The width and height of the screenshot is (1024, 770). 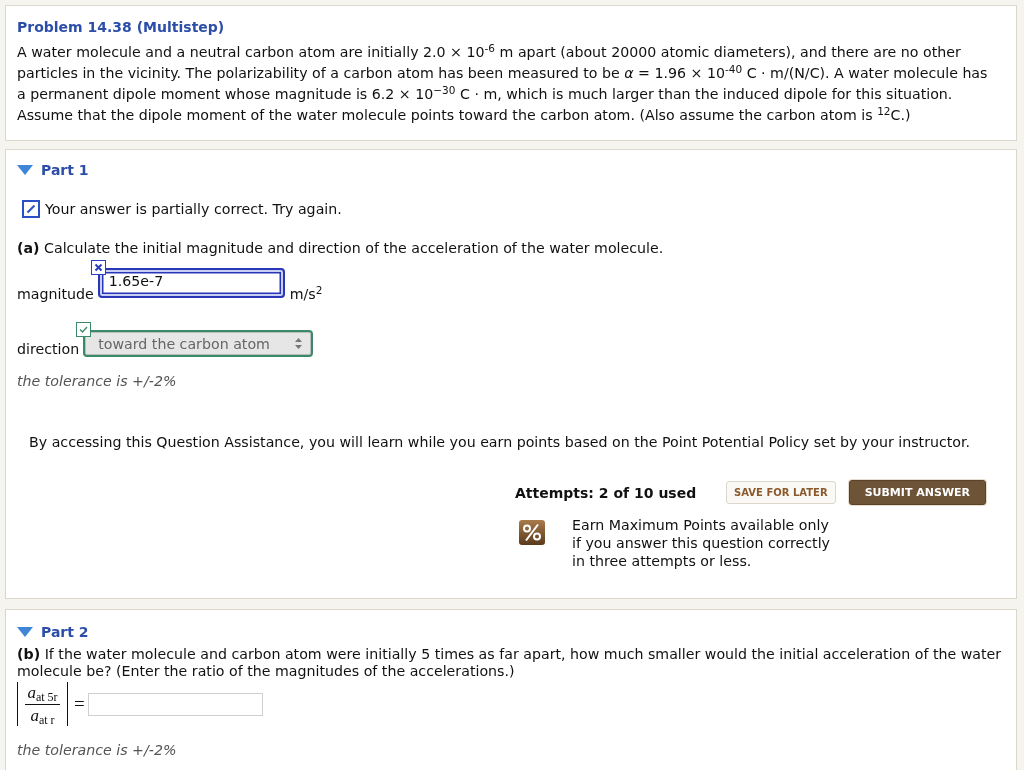 What do you see at coordinates (42, 715) in the screenshot?
I see `fraction-denominator: a$_{at r}$` at bounding box center [42, 715].